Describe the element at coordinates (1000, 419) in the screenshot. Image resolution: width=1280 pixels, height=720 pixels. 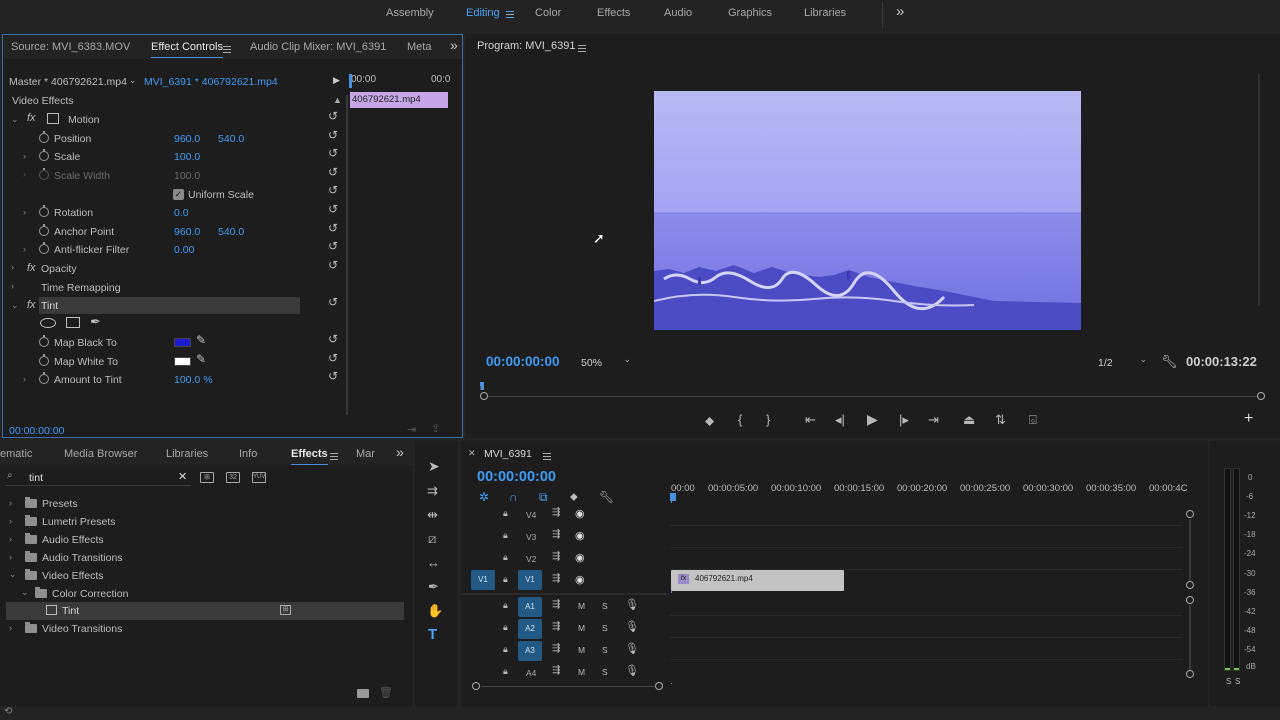
I see `extract-icon: ⇅` at that location.